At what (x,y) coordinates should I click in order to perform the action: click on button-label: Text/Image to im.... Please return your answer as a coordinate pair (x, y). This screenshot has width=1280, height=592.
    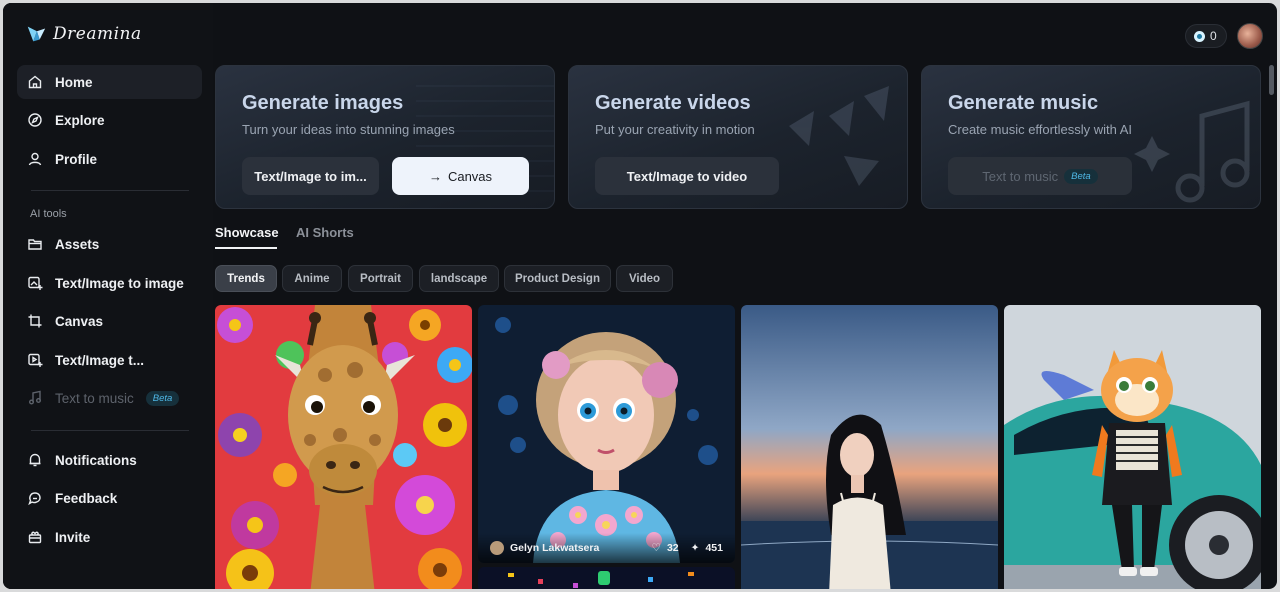
    Looking at the image, I should click on (310, 176).